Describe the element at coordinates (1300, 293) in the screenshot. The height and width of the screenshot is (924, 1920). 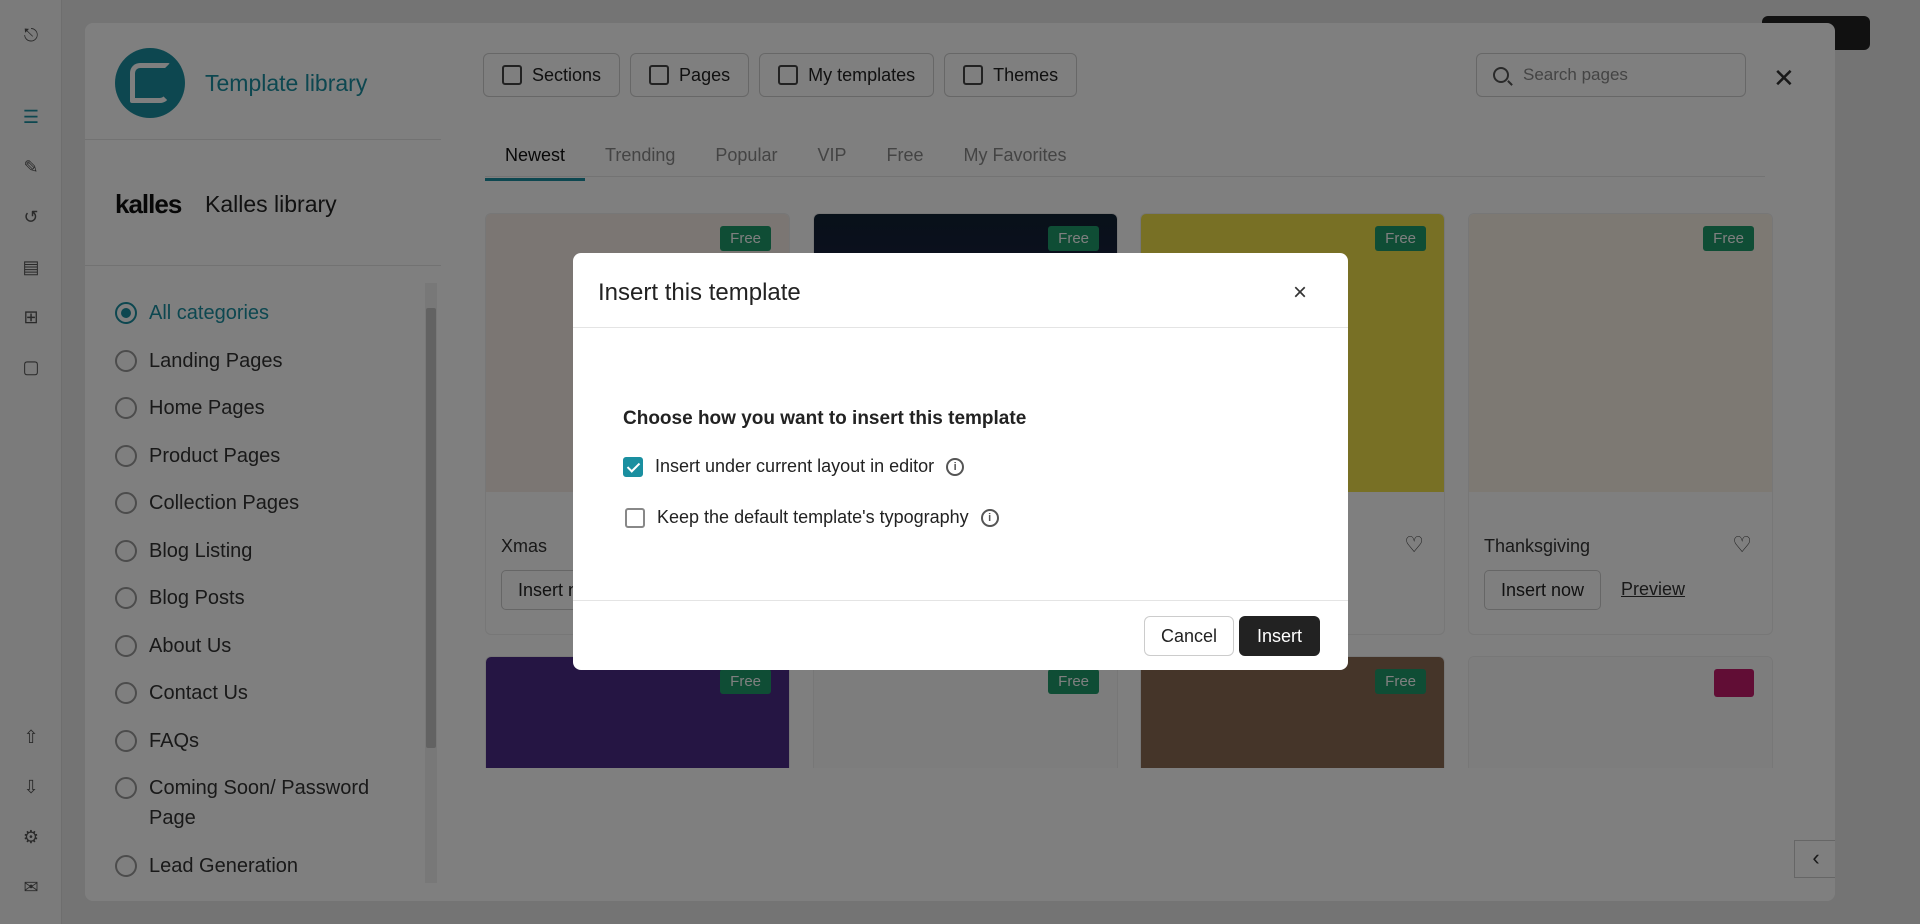
I see `close-icon: ×` at that location.